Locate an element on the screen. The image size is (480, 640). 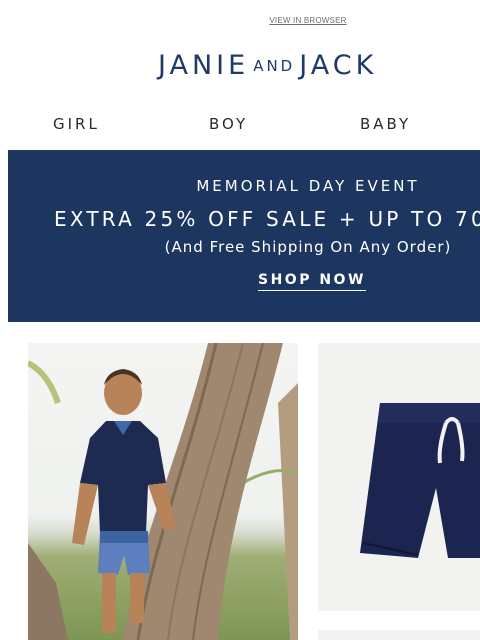
promo-shipping-note: (And Free Shipping On Any Order) is located at coordinates (308, 247).